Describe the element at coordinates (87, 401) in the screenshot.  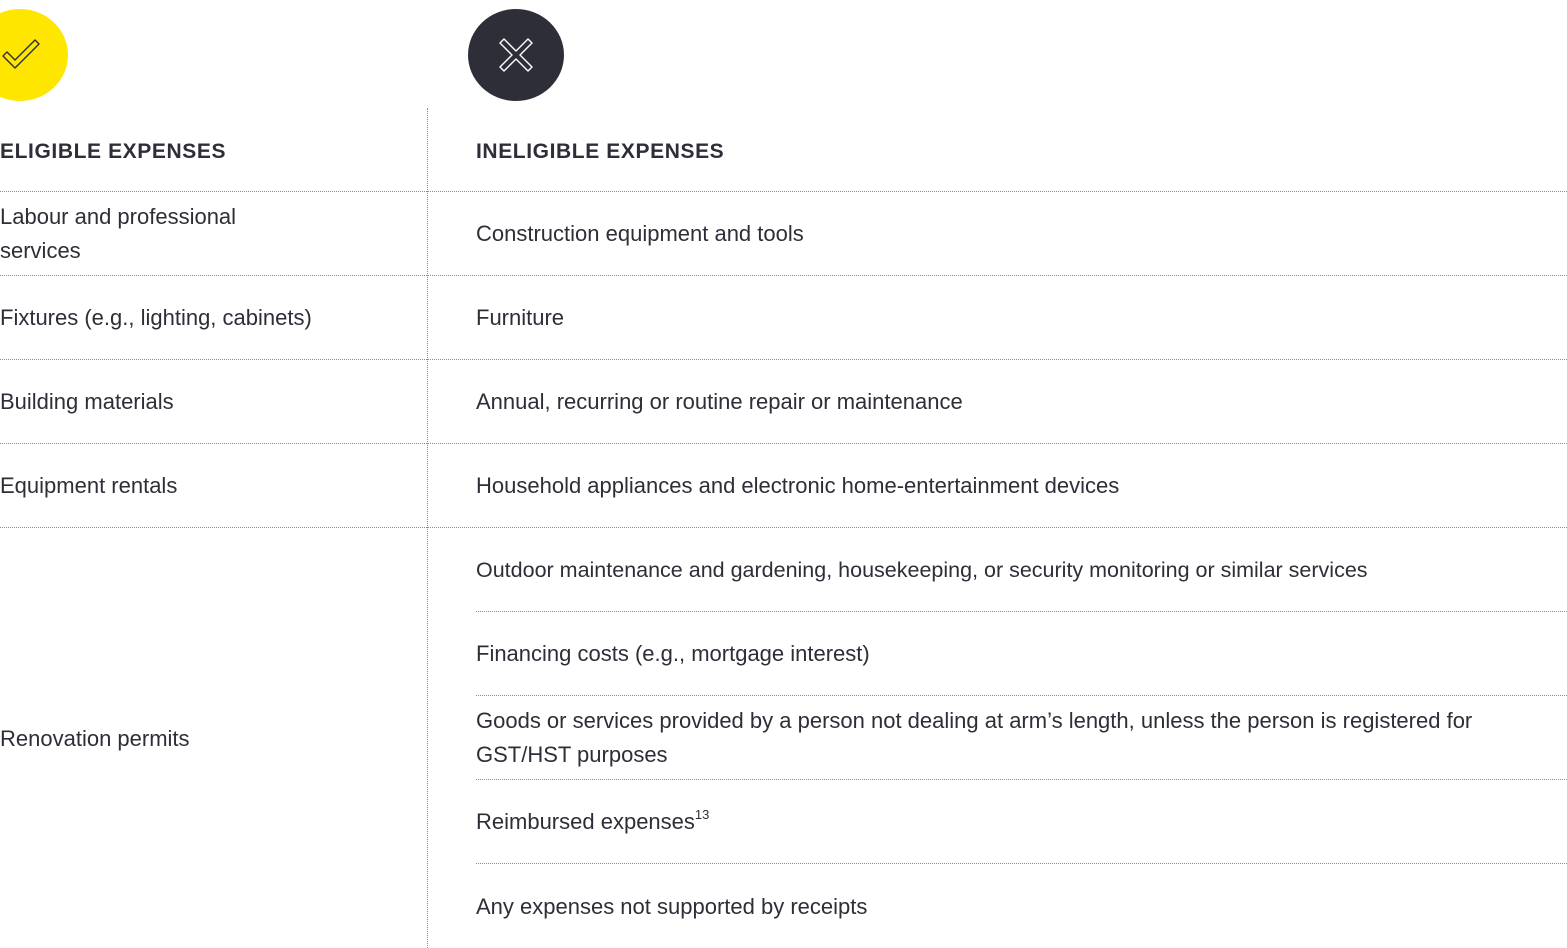
I see `eligible-item-text: Building materials` at that location.